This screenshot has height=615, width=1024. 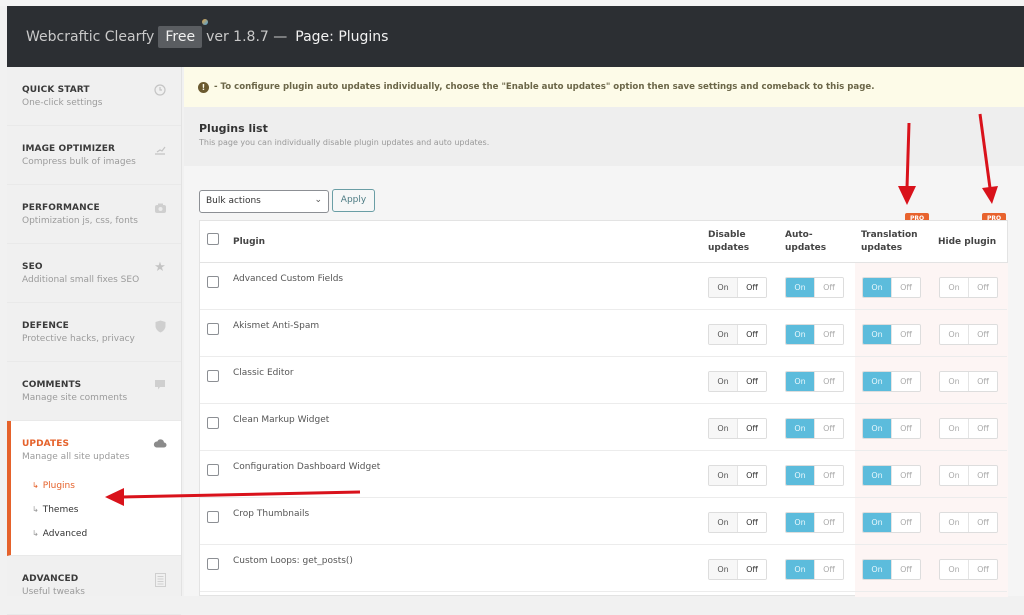 What do you see at coordinates (94, 585) in the screenshot?
I see `sidebar-item-advanced: ADVANCED Useful tweaks` at bounding box center [94, 585].